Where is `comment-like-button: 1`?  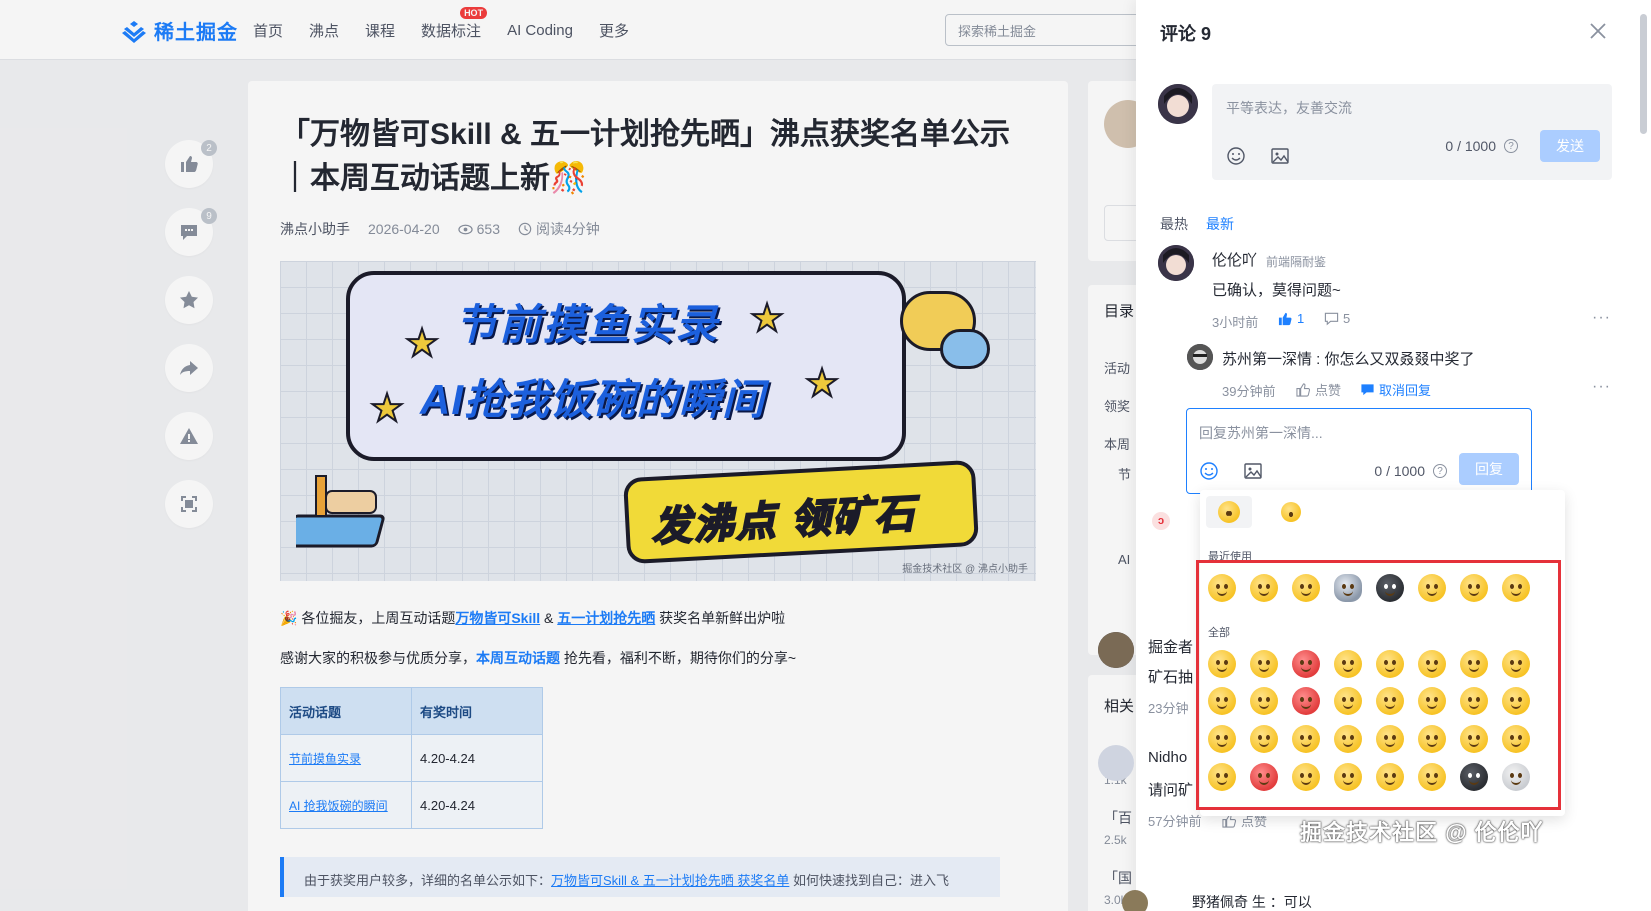 comment-like-button: 1 is located at coordinates (1291, 318).